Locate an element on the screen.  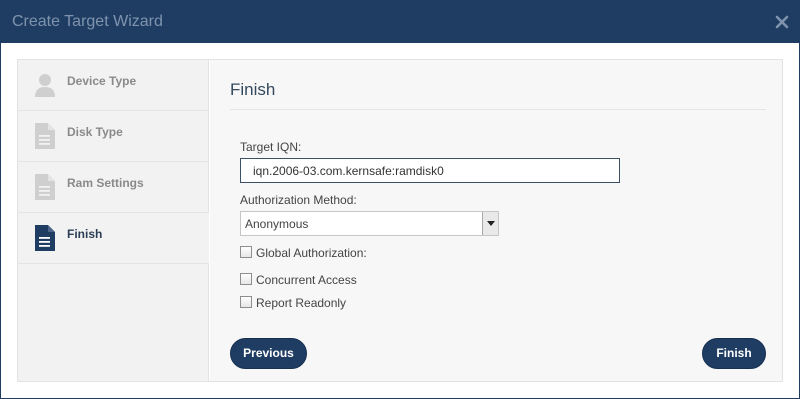
step-label: Ram Settings is located at coordinates (105, 183).